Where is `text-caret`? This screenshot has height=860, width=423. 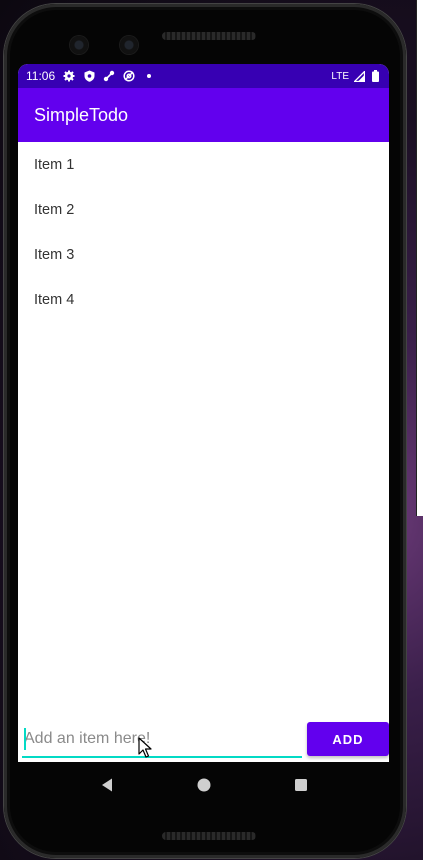
text-caret is located at coordinates (25, 739).